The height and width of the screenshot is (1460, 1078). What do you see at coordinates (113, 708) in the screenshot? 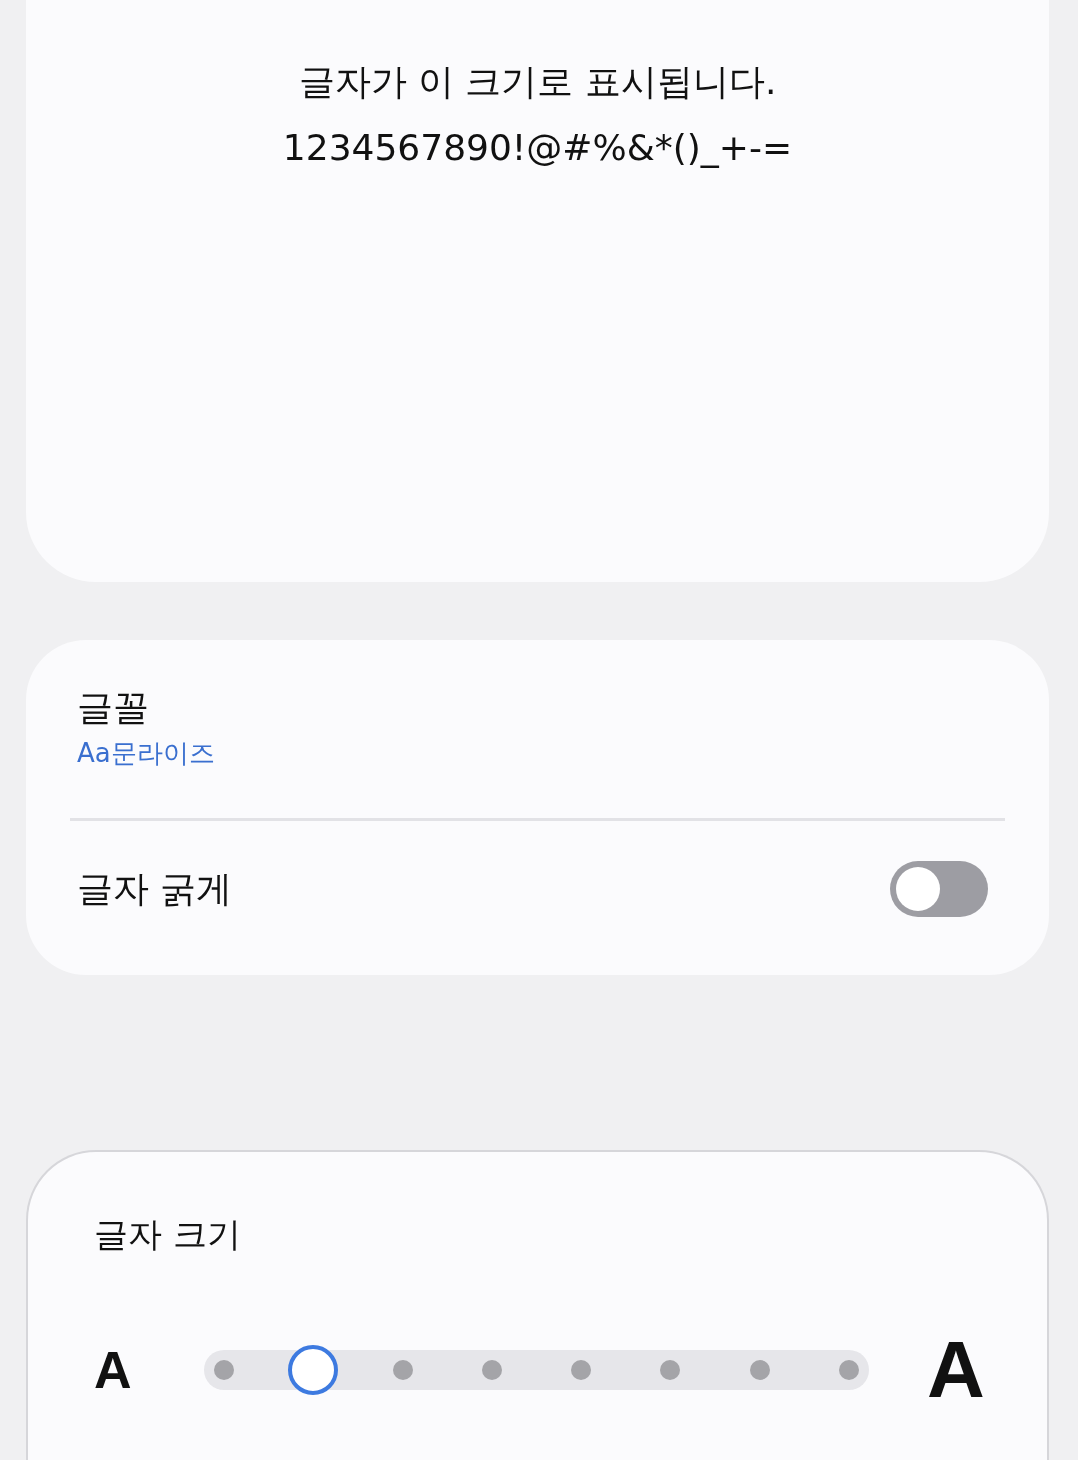
I see `font-title: 글꼴` at bounding box center [113, 708].